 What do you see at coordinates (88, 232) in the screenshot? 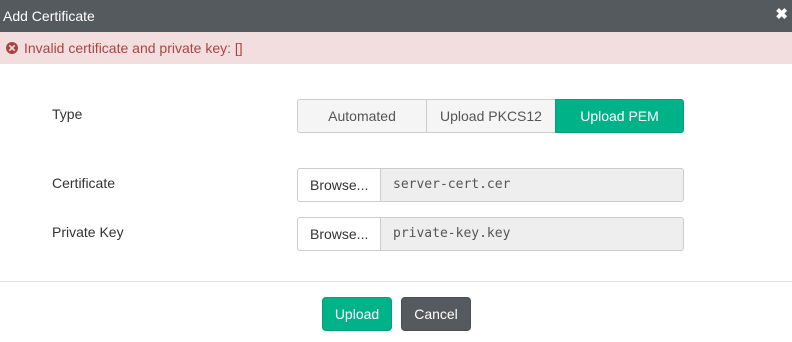
I see `private-key-label: Private Key` at bounding box center [88, 232].